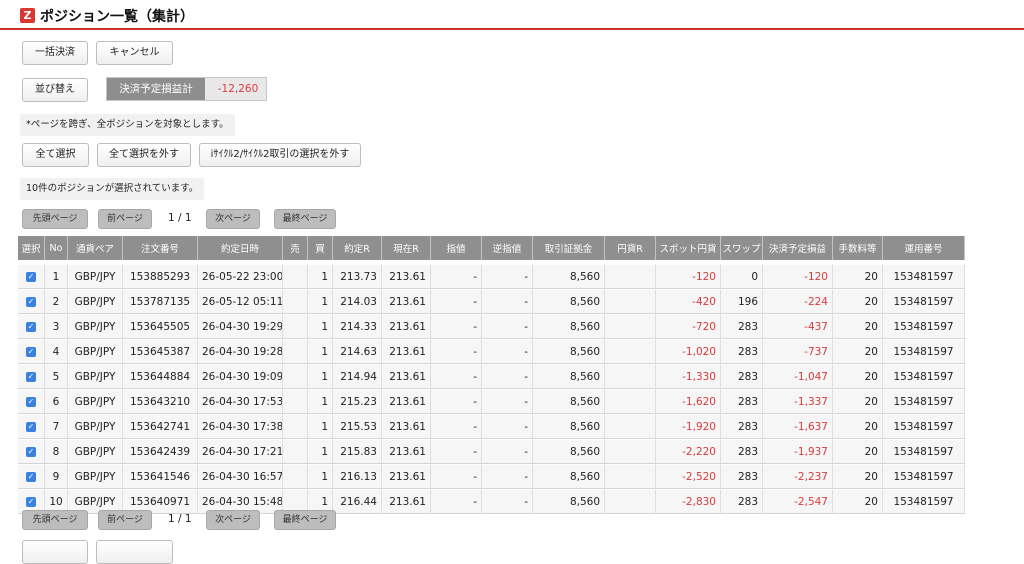  I want to click on first-page-button: 先頭ページ, so click(55, 219).